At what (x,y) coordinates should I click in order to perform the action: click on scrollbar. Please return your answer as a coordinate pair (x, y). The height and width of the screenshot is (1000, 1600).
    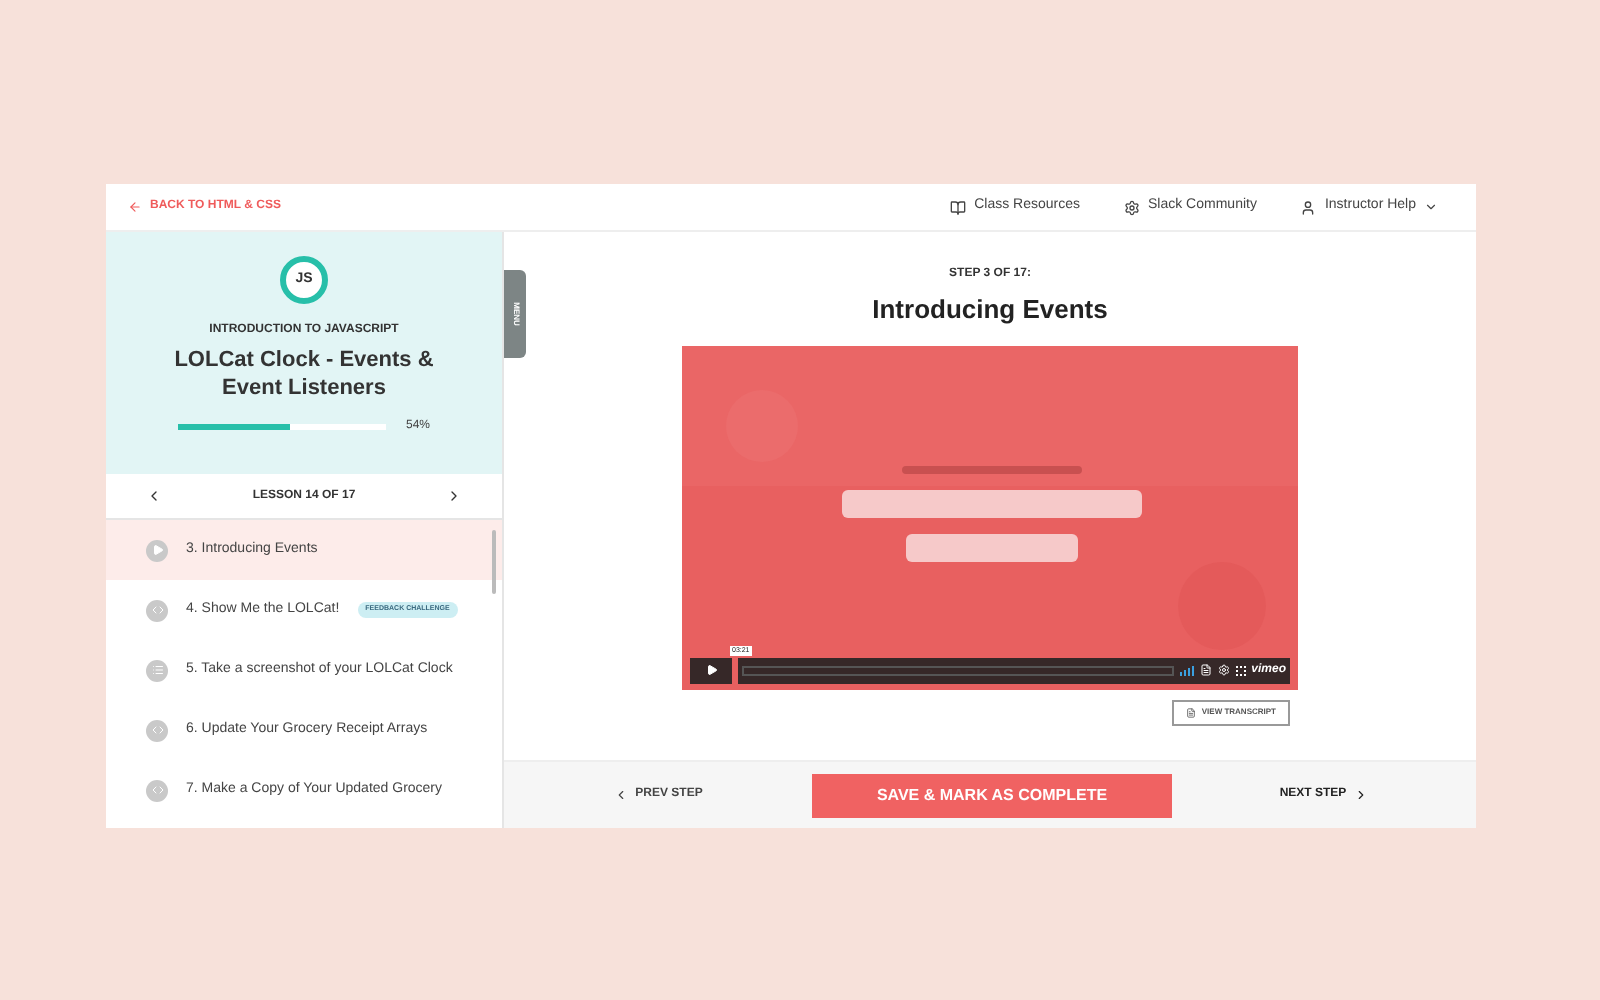
    Looking at the image, I should click on (494, 562).